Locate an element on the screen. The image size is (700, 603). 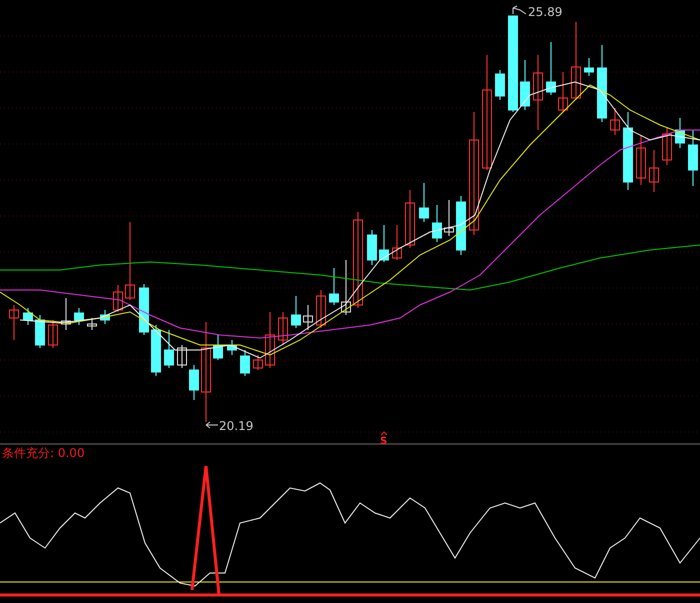
arrow-icon is located at coordinates (212, 425).